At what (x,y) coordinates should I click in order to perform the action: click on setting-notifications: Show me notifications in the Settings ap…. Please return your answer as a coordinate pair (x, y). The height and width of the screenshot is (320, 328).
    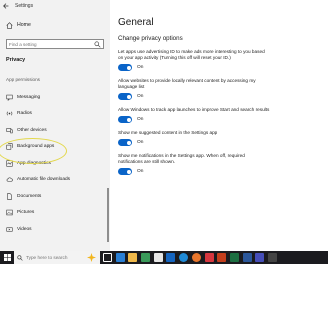
    Looking at the image, I should click on (223, 164).